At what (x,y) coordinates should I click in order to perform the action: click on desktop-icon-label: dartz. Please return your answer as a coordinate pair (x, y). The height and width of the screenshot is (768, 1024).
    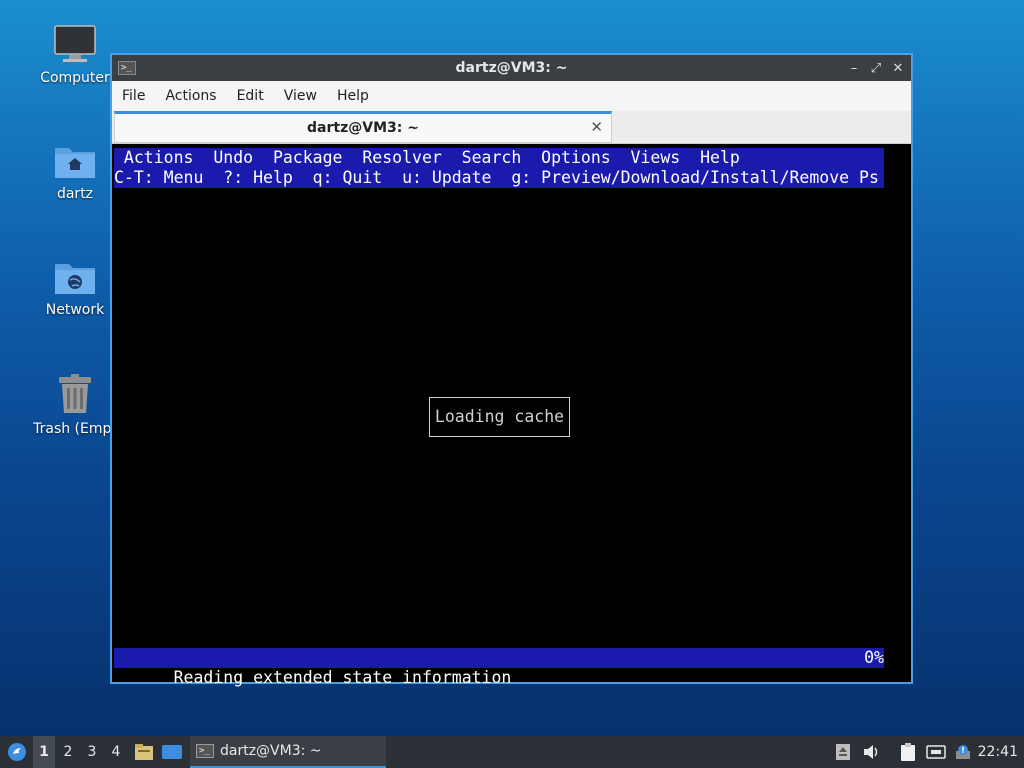
    Looking at the image, I should click on (75, 194).